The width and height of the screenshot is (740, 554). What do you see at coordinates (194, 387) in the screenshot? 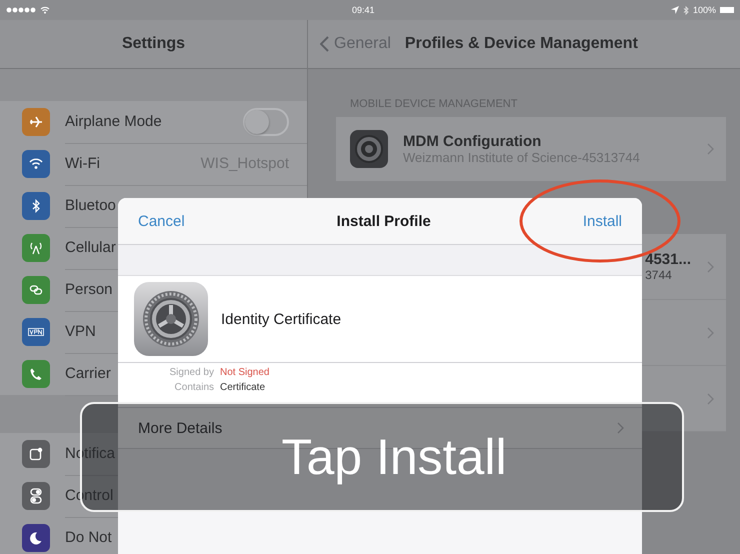
I see `detail-label: Contains` at bounding box center [194, 387].